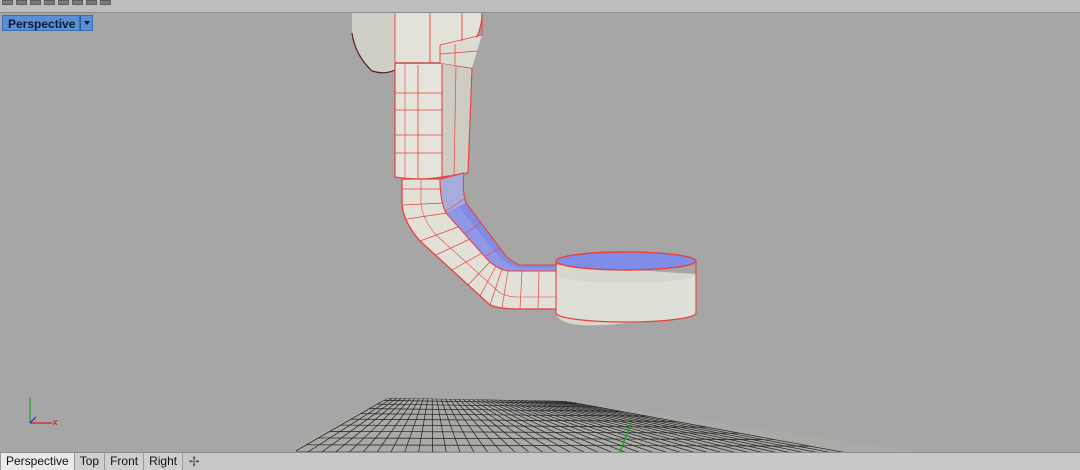 This screenshot has width=1080, height=470. Describe the element at coordinates (540, 461) in the screenshot. I see `viewport-tabs: Perspective Top Front Right ✢` at that location.